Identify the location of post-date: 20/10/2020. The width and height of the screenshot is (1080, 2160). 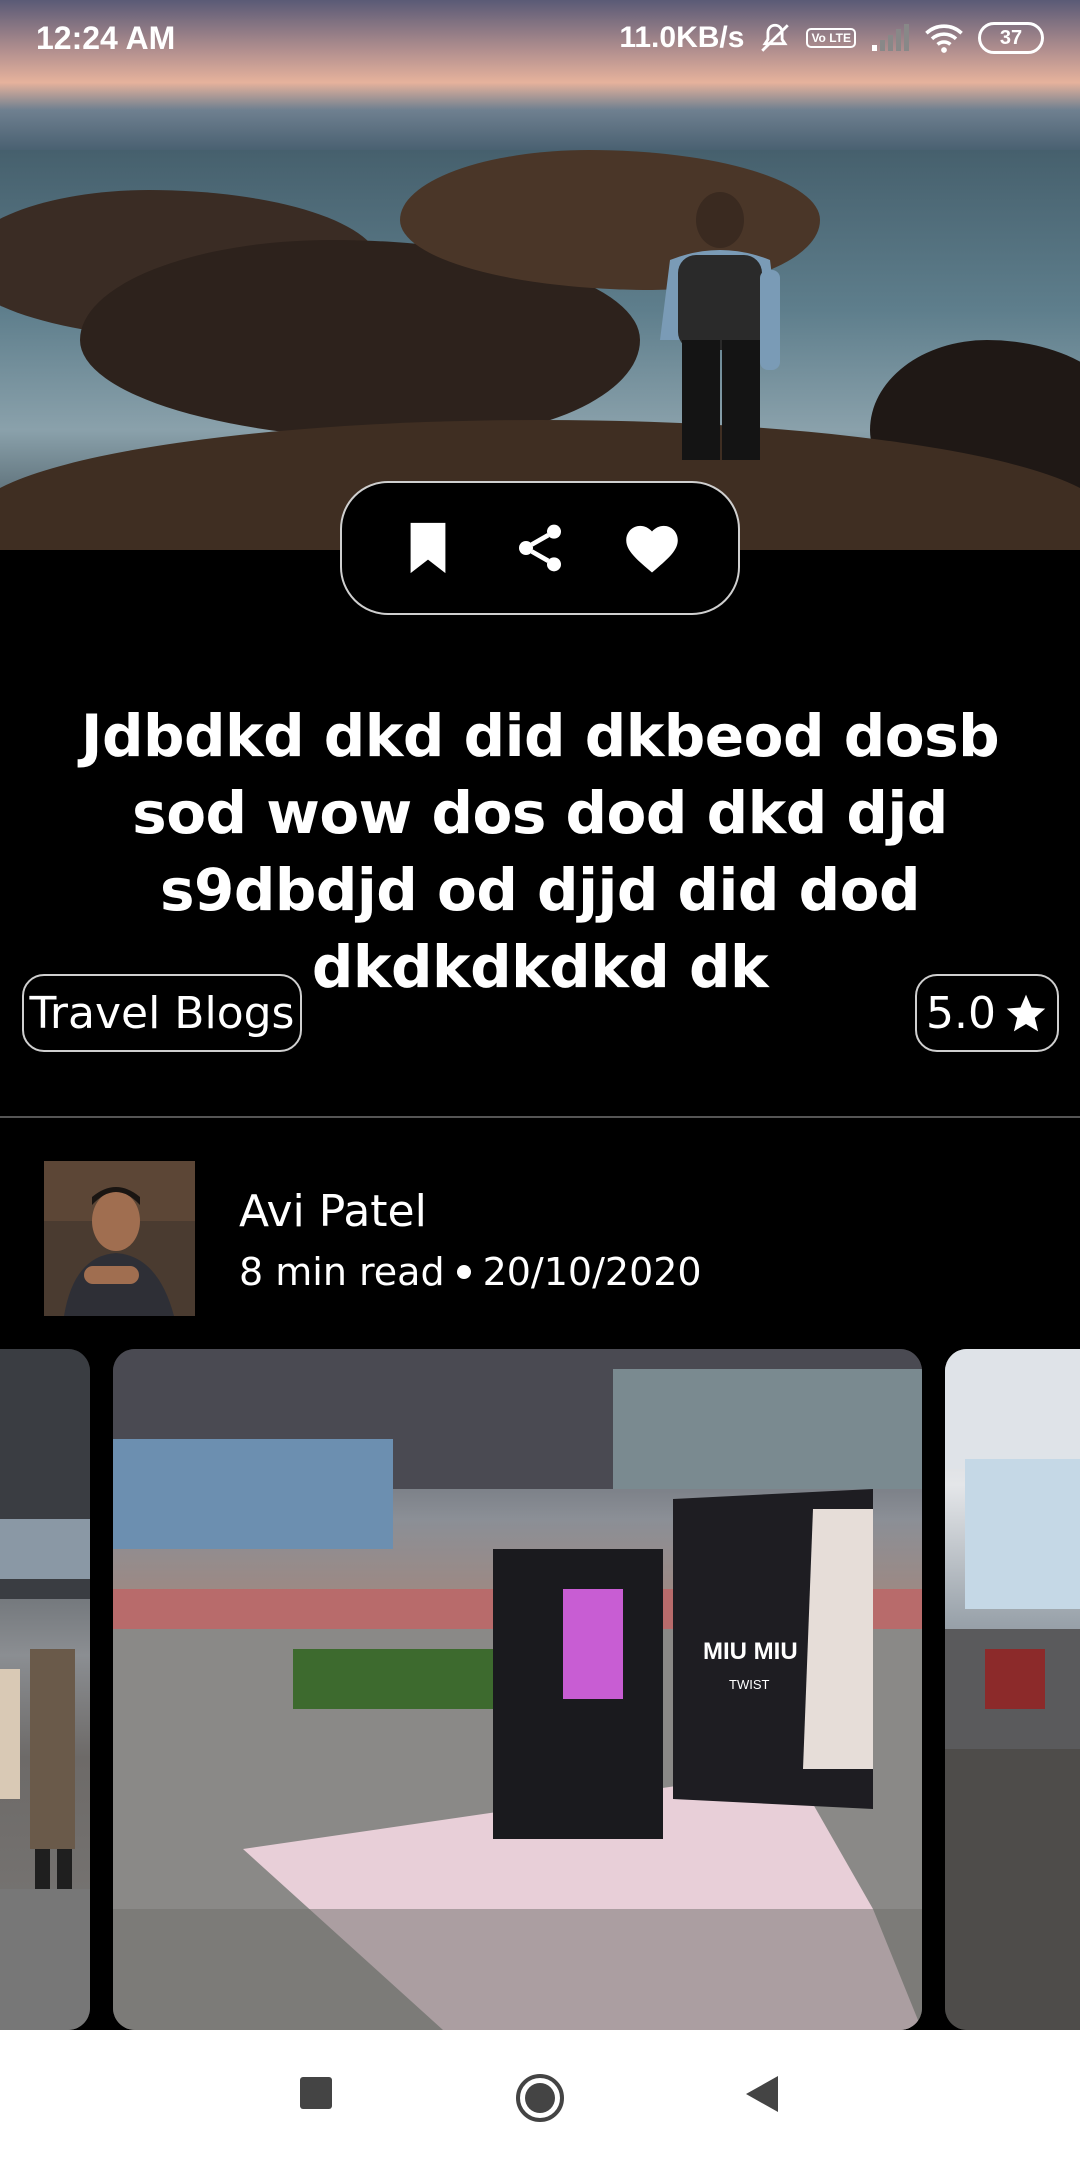
(592, 1272).